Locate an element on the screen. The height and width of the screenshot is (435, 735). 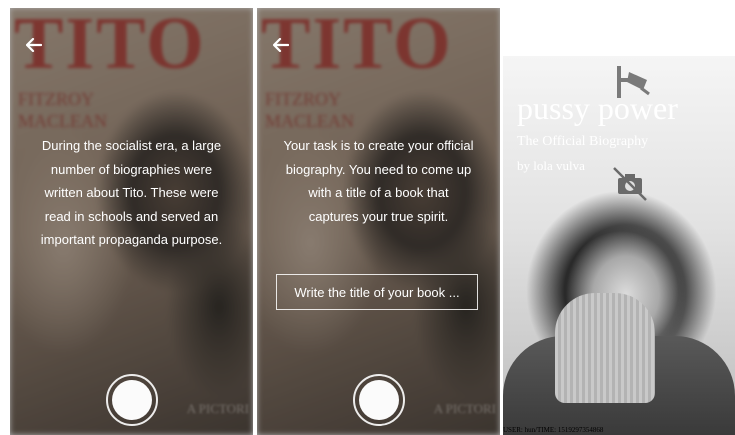
author-line: by lola vulva is located at coordinates (551, 165).